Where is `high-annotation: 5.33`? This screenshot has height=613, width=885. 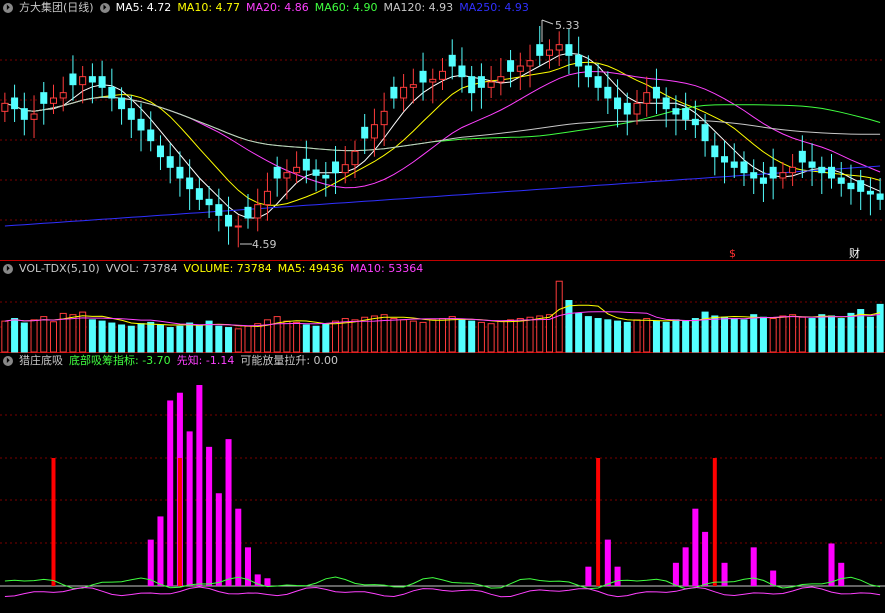
high-annotation: 5.33 is located at coordinates (560, 30).